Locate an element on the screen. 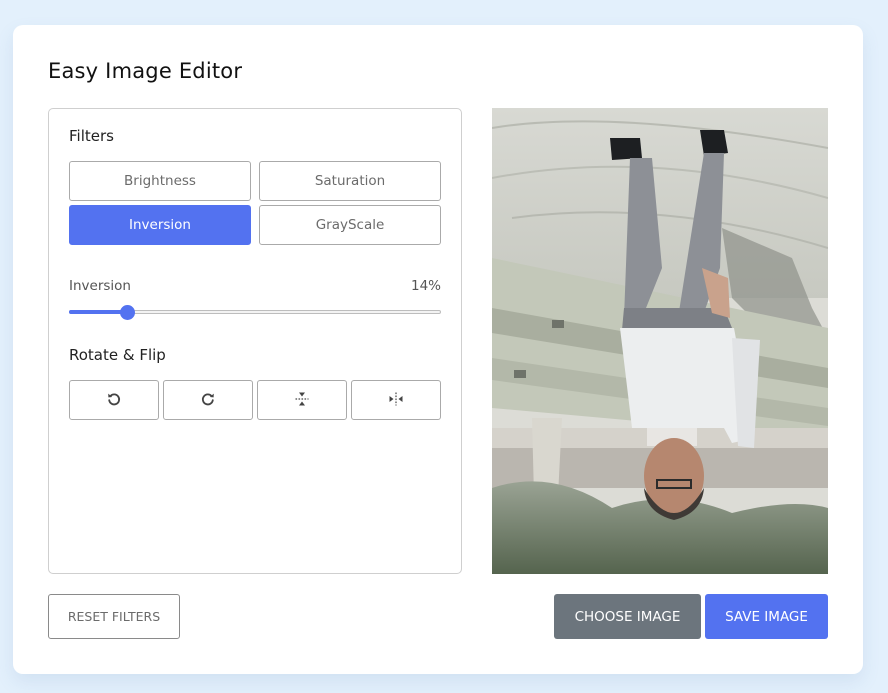 This screenshot has height=693, width=888. flip-vertical-button is located at coordinates (302, 400).